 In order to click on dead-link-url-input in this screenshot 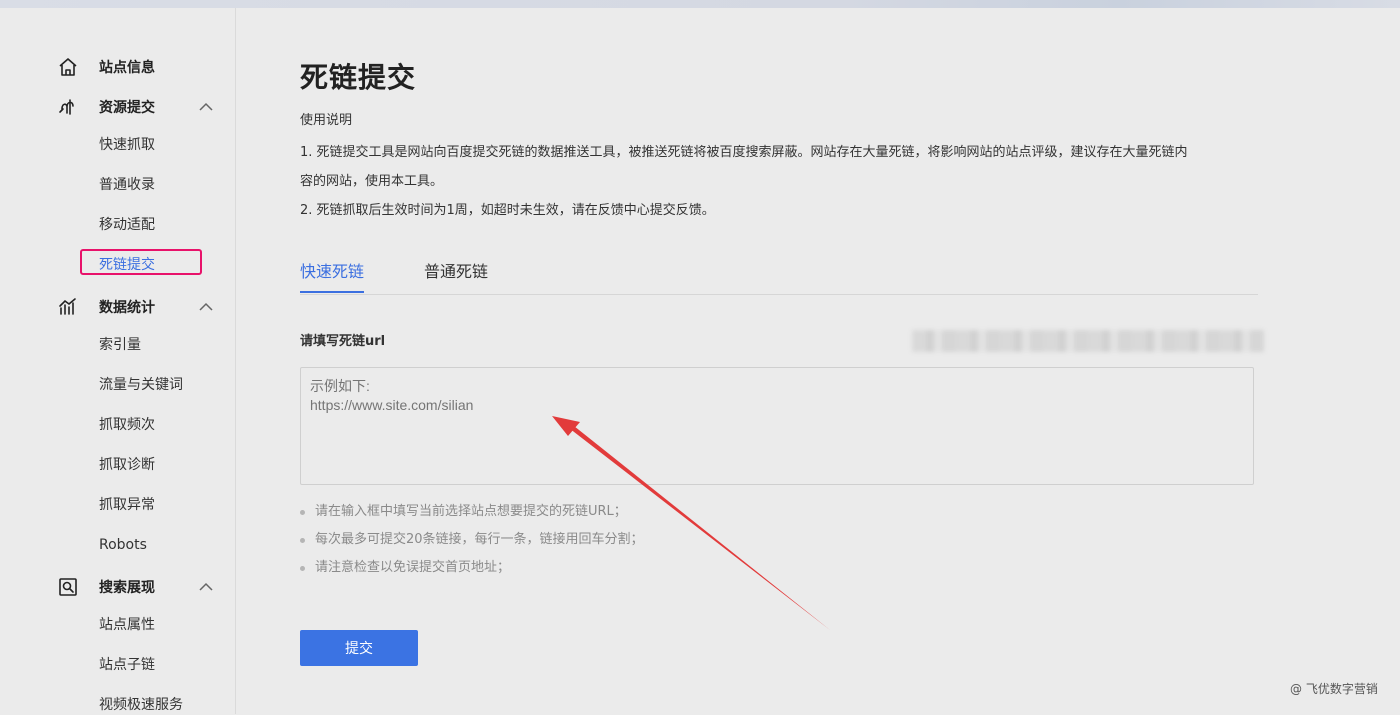, I will do `click(777, 426)`.